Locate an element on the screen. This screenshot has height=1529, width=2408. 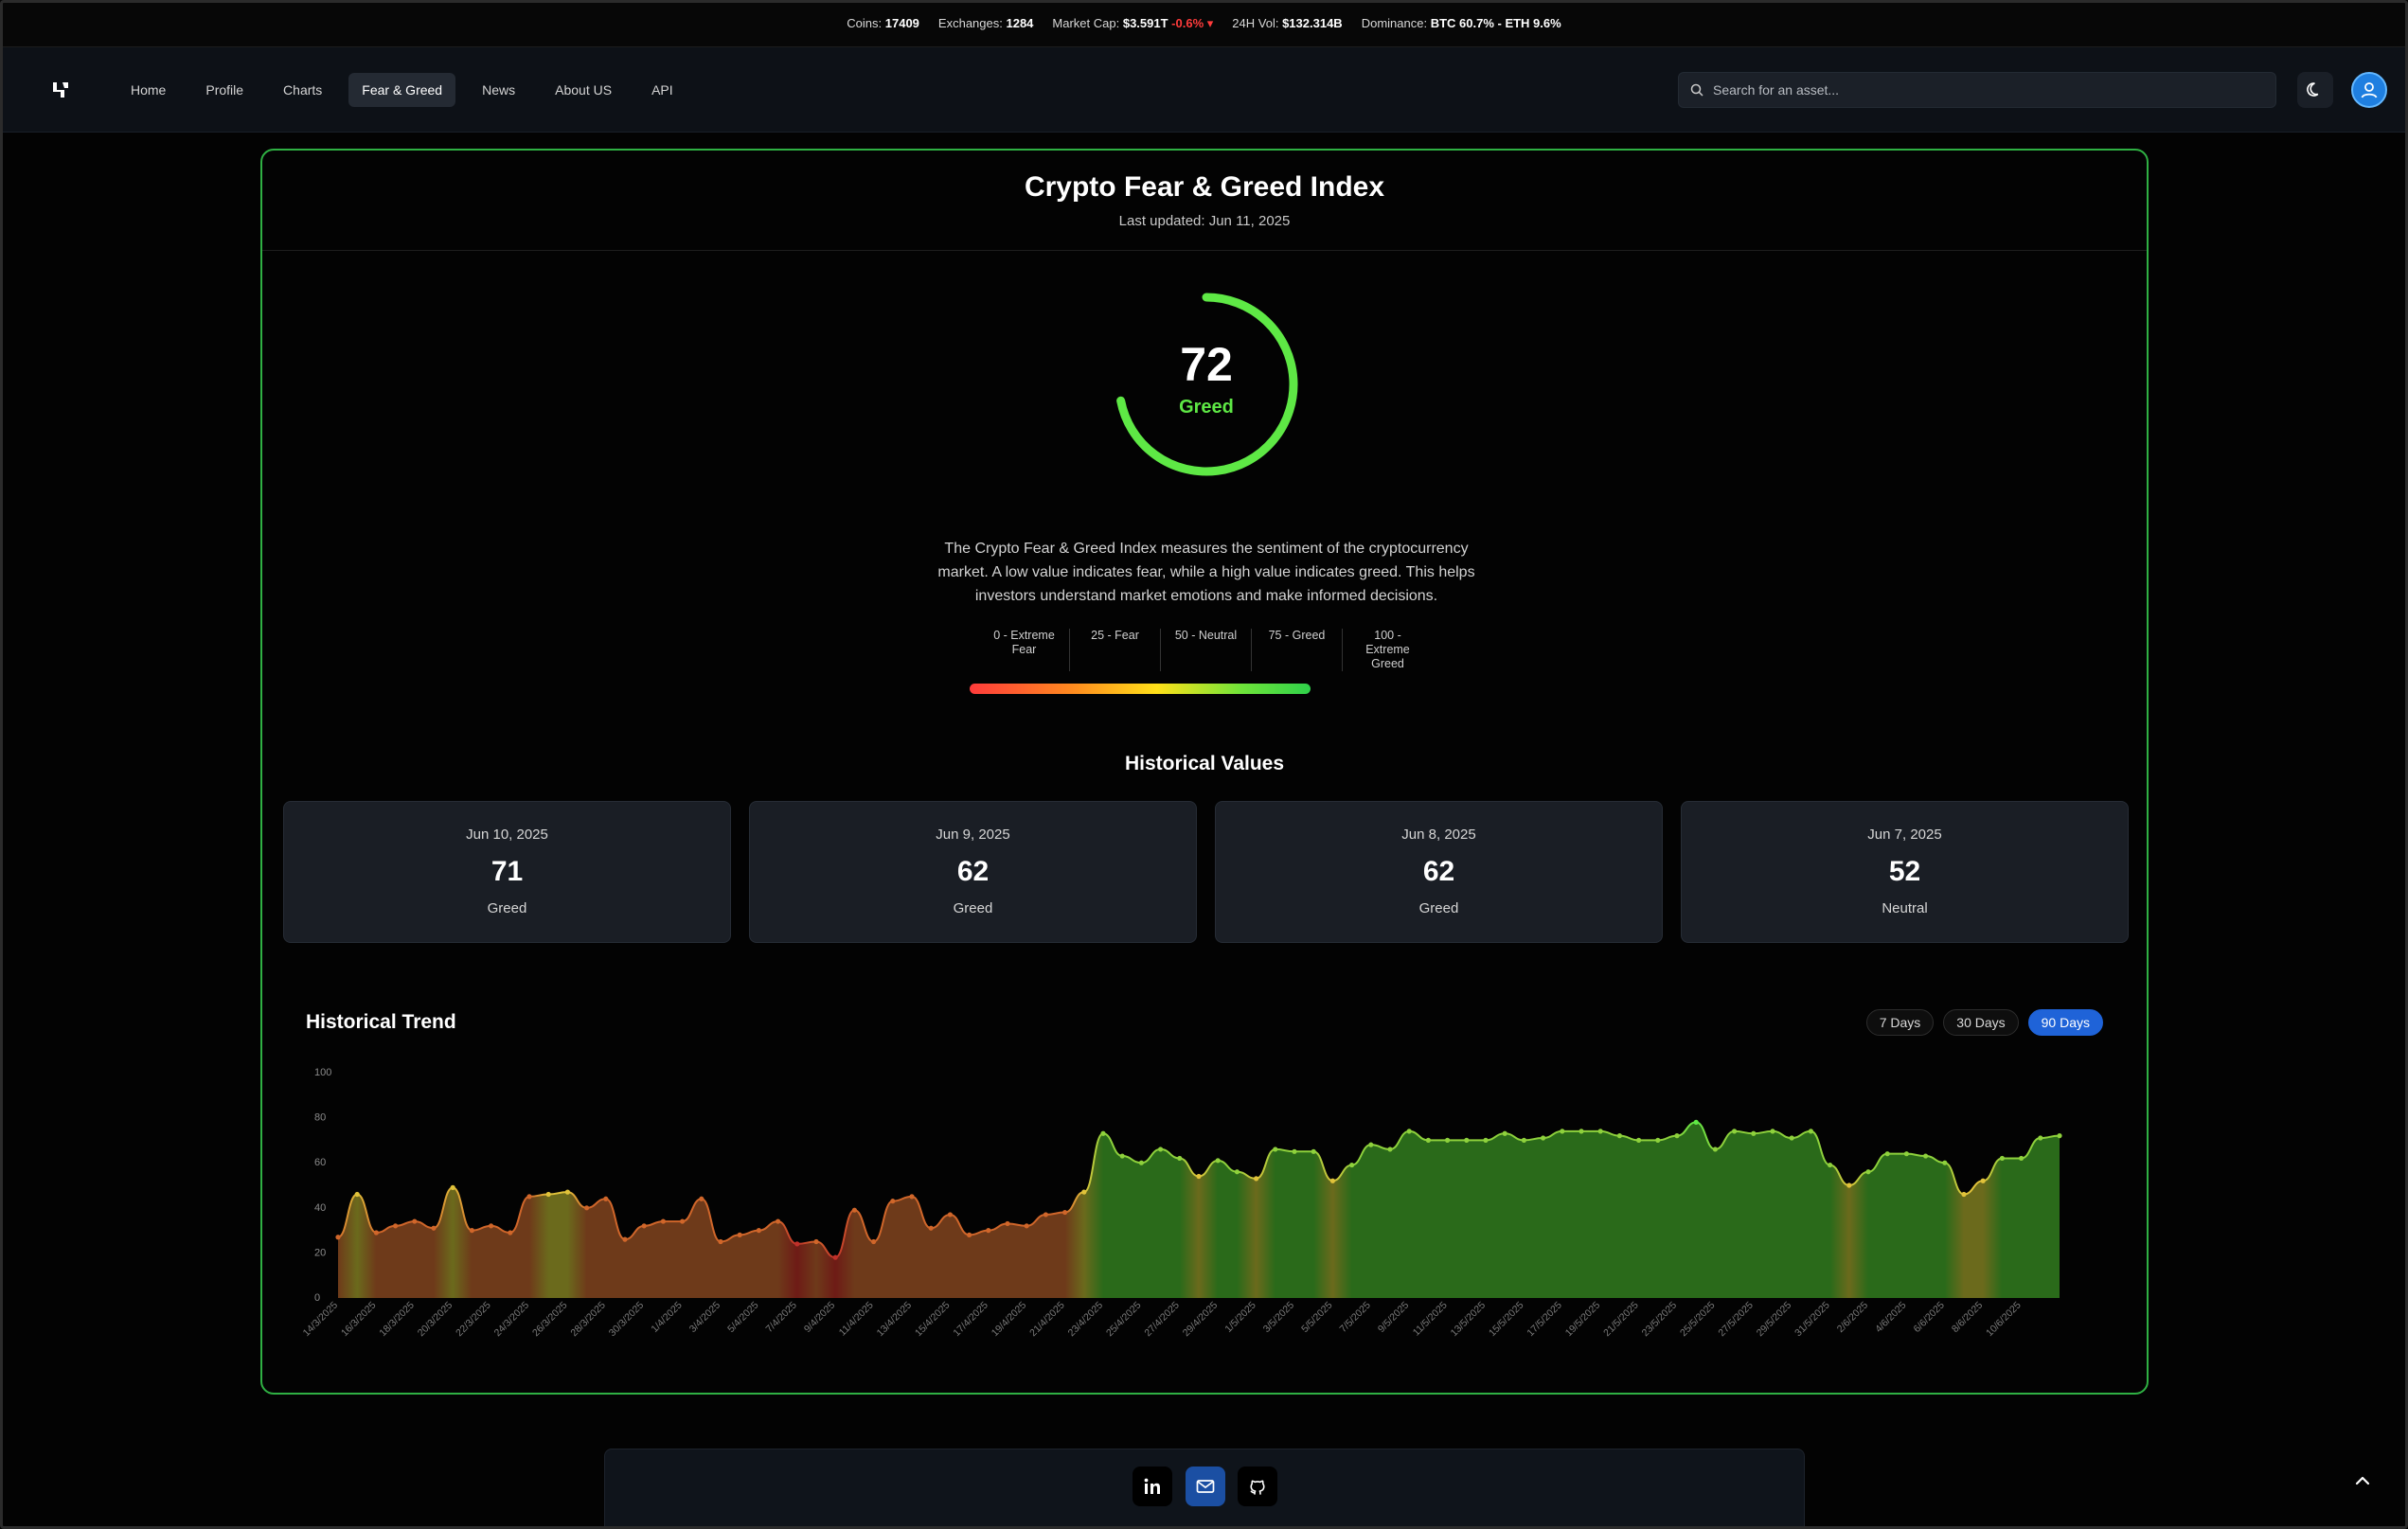
nav-charts: Charts is located at coordinates (302, 90).